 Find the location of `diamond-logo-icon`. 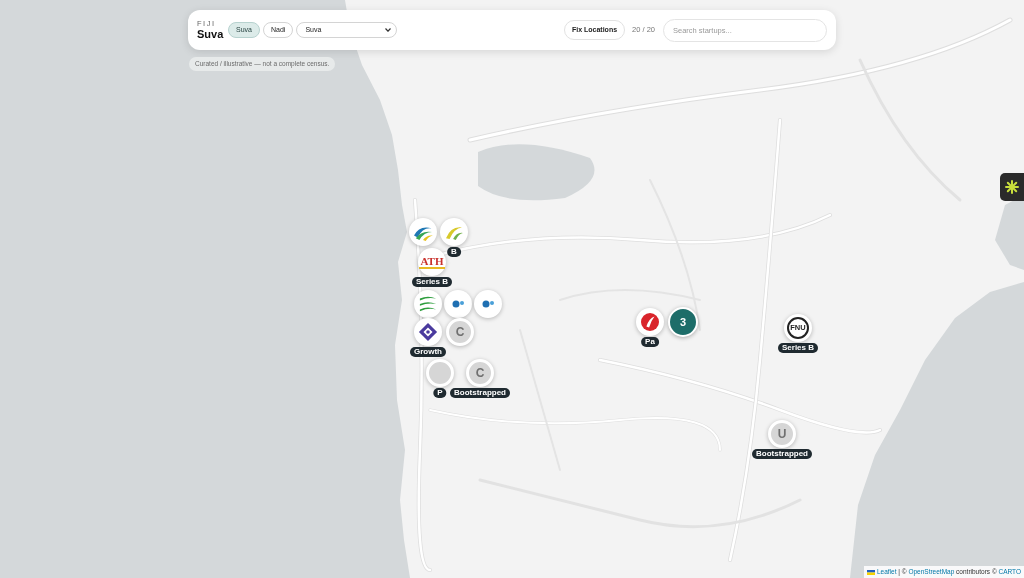

diamond-logo-icon is located at coordinates (428, 332).